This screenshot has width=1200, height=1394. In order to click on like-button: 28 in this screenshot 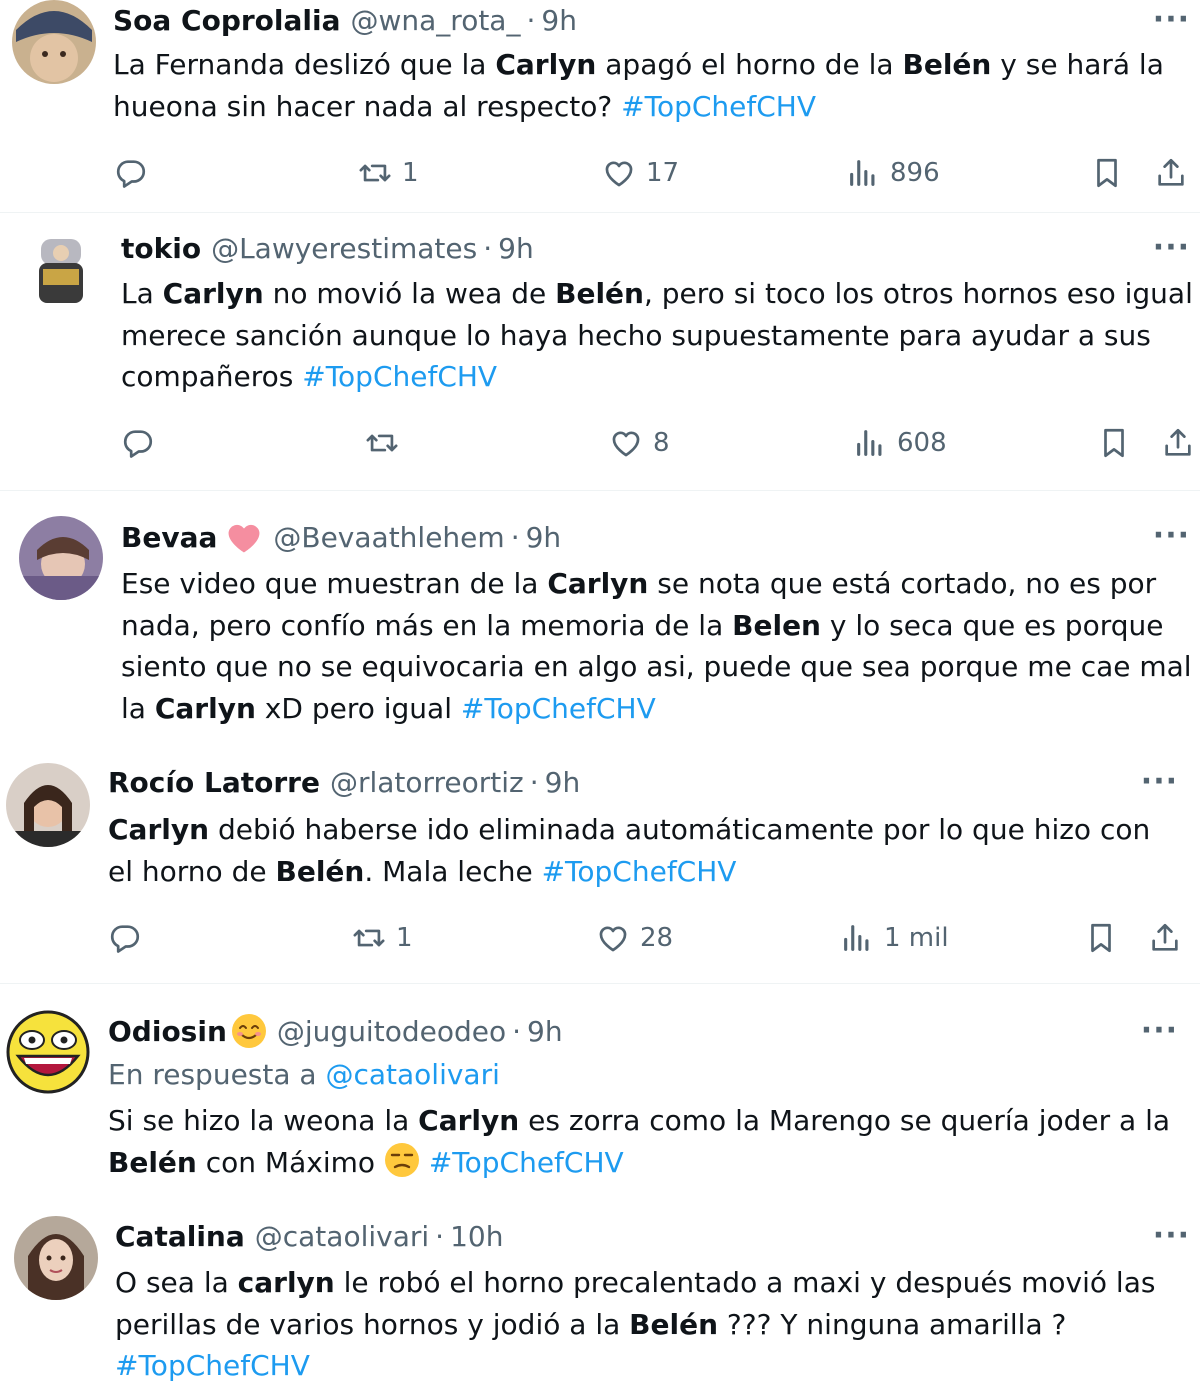, I will do `click(634, 938)`.